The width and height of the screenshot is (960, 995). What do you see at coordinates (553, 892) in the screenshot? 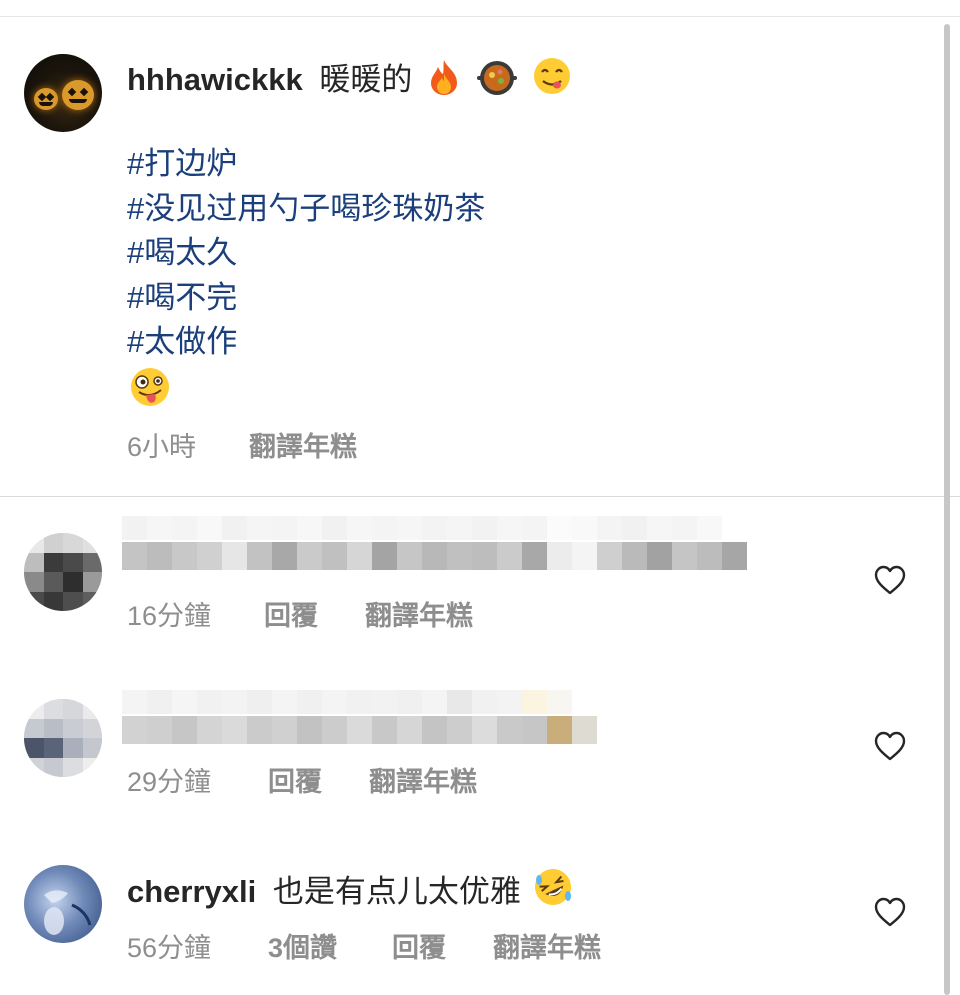
I see `rofl-face-emoji-icon` at bounding box center [553, 892].